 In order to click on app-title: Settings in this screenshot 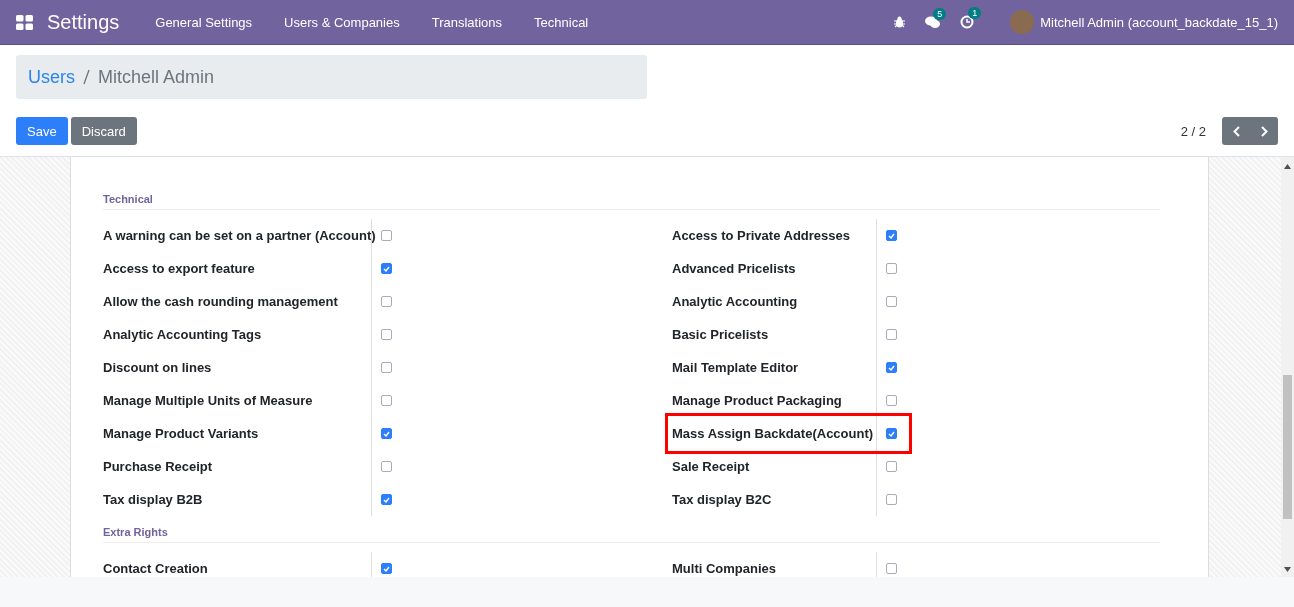, I will do `click(83, 22)`.